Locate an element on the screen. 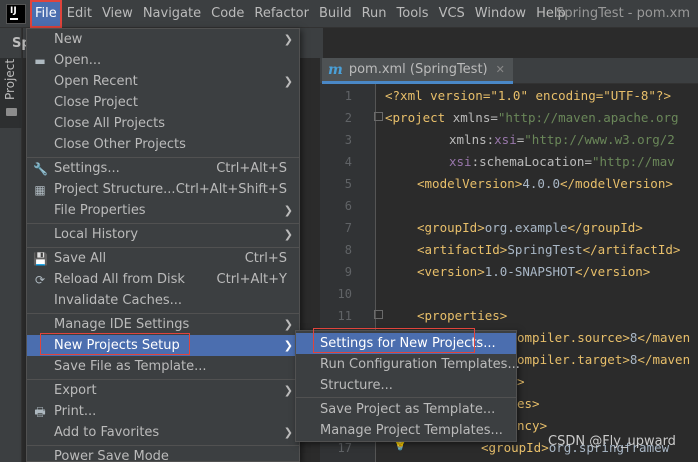 This screenshot has width=698, height=462. menu-refactor: Refactor is located at coordinates (281, 14).